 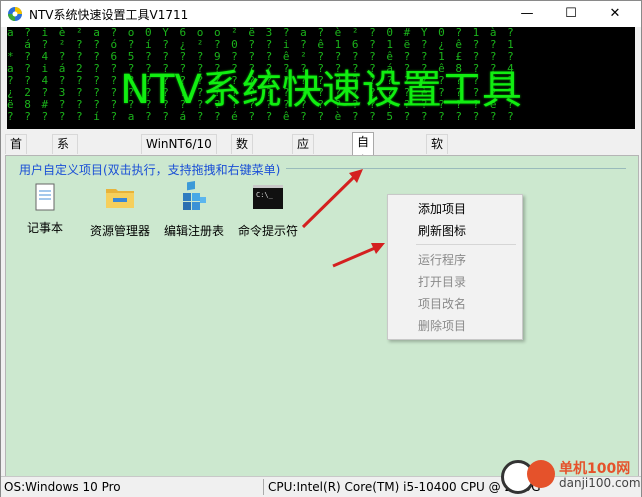 I want to click on tab-system-settings: 系统设置/工具, so click(x=65, y=190).